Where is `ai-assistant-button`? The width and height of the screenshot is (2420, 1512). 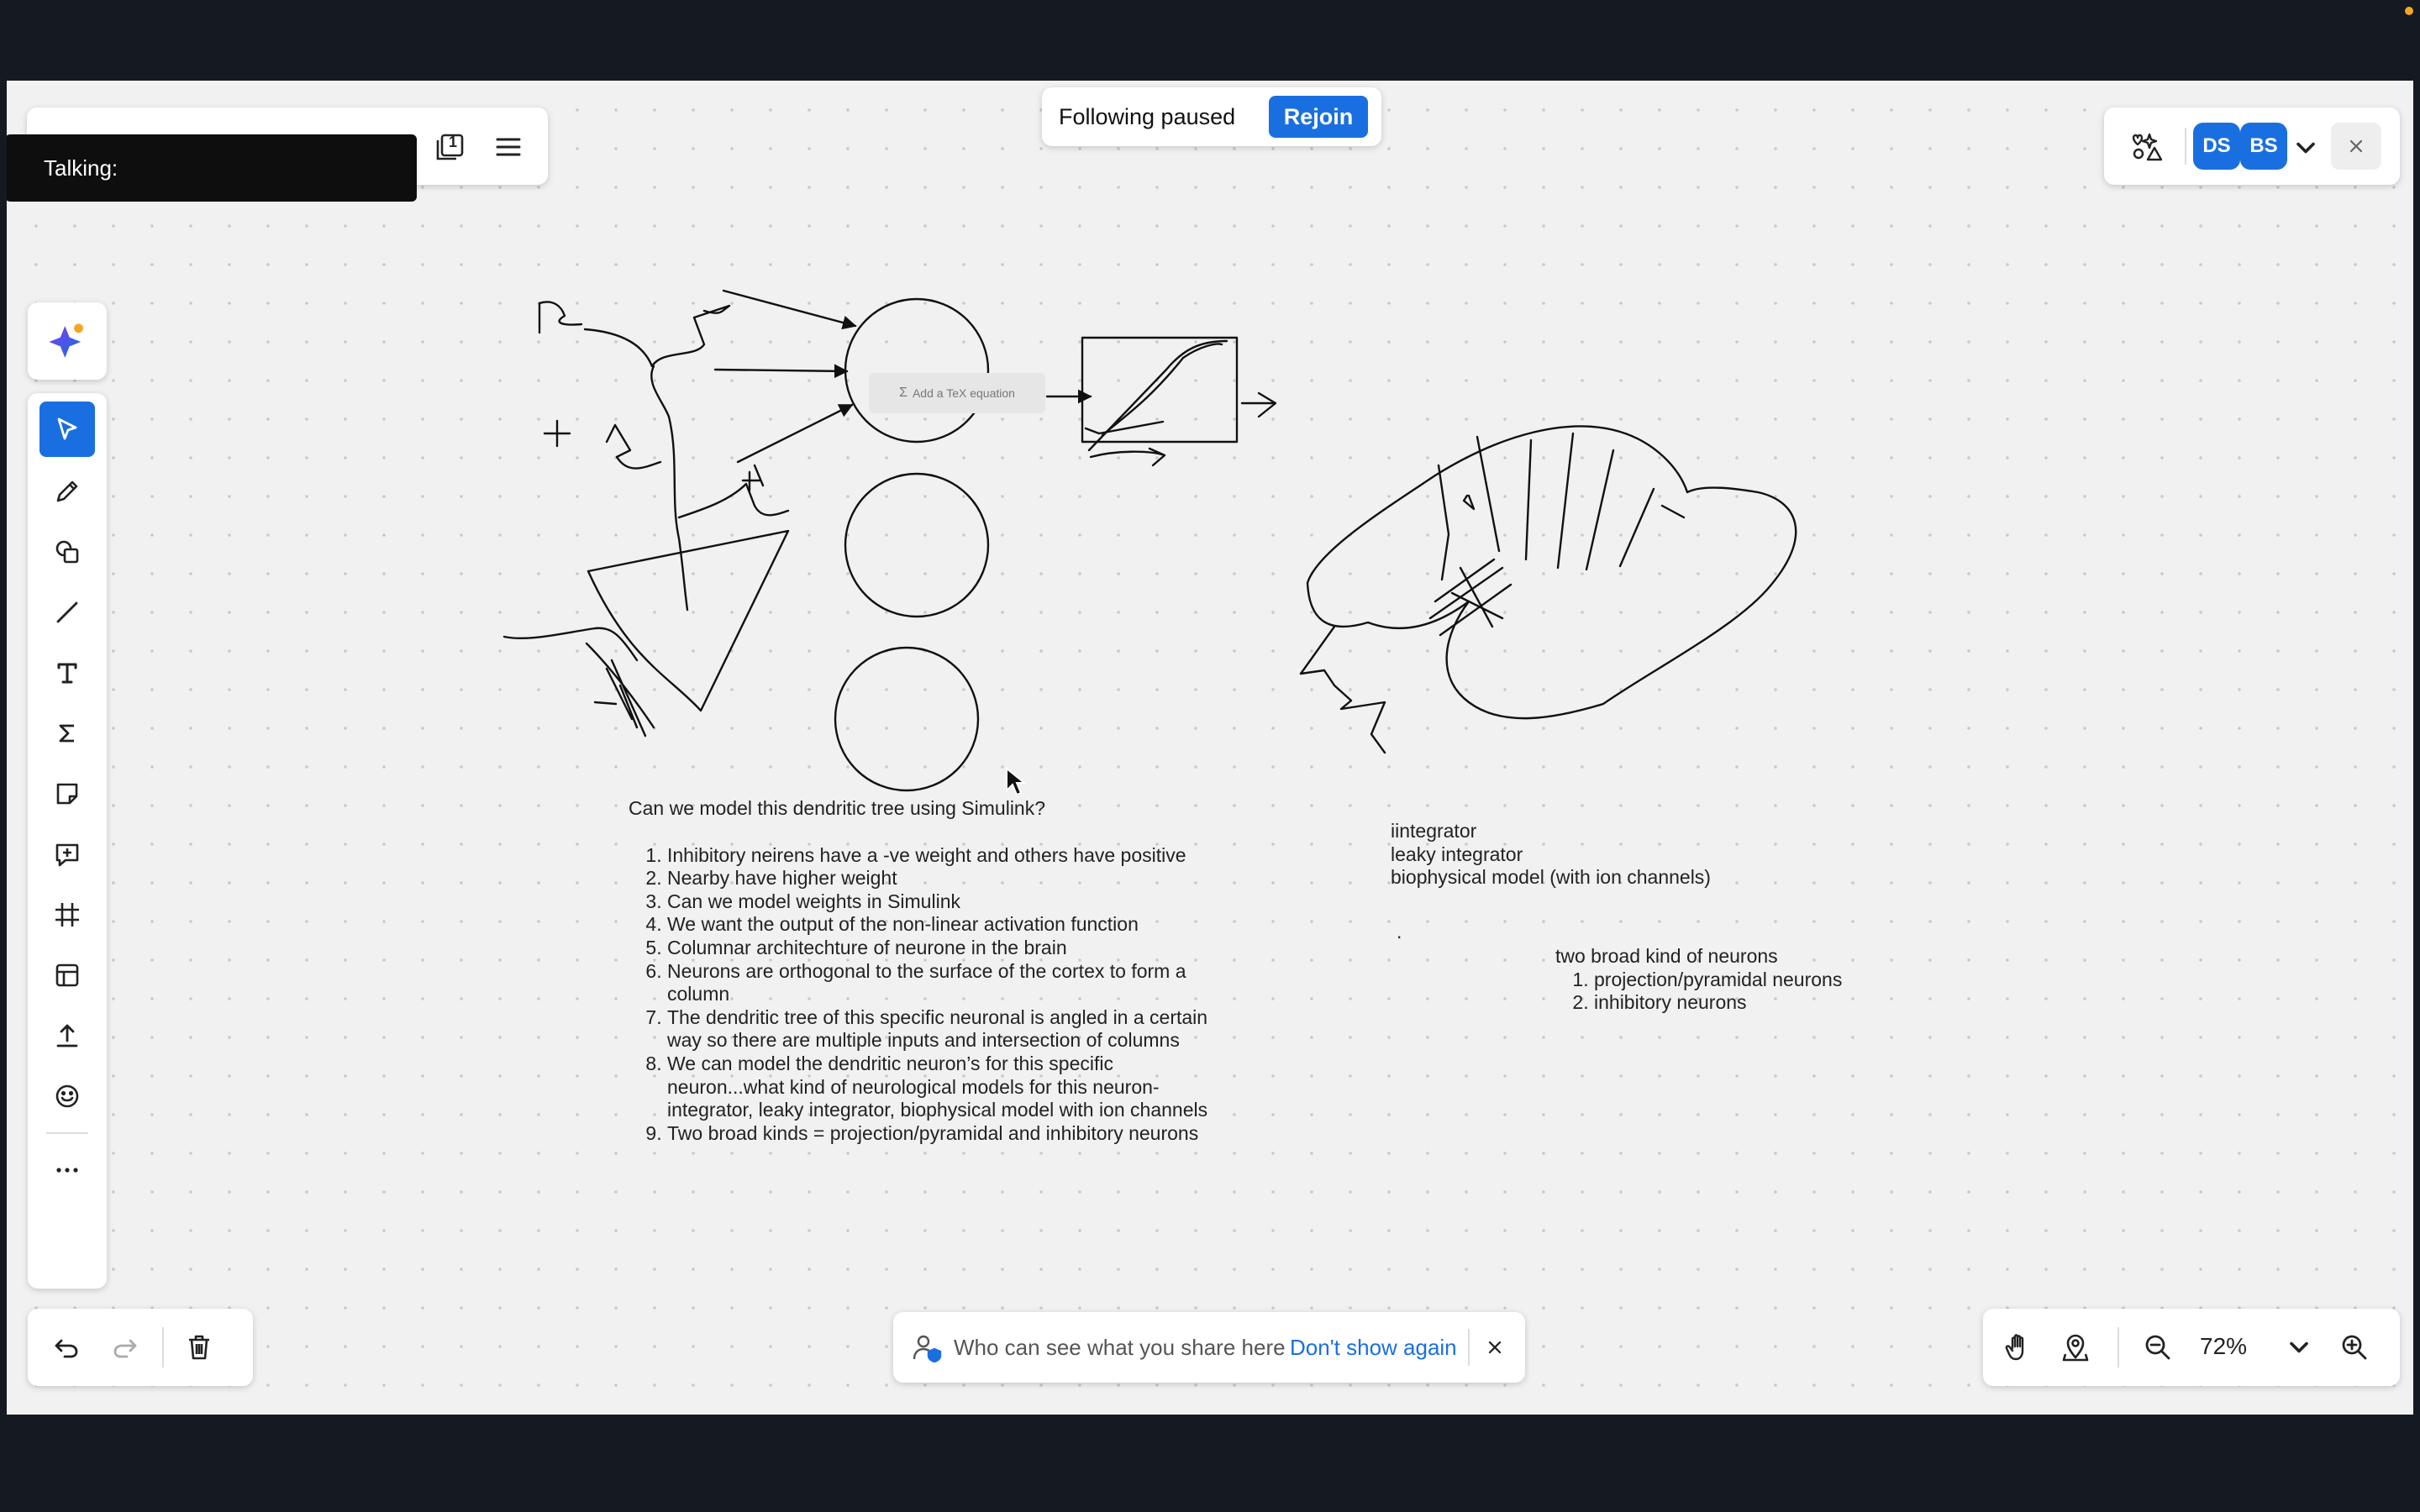 ai-assistant-button is located at coordinates (67, 342).